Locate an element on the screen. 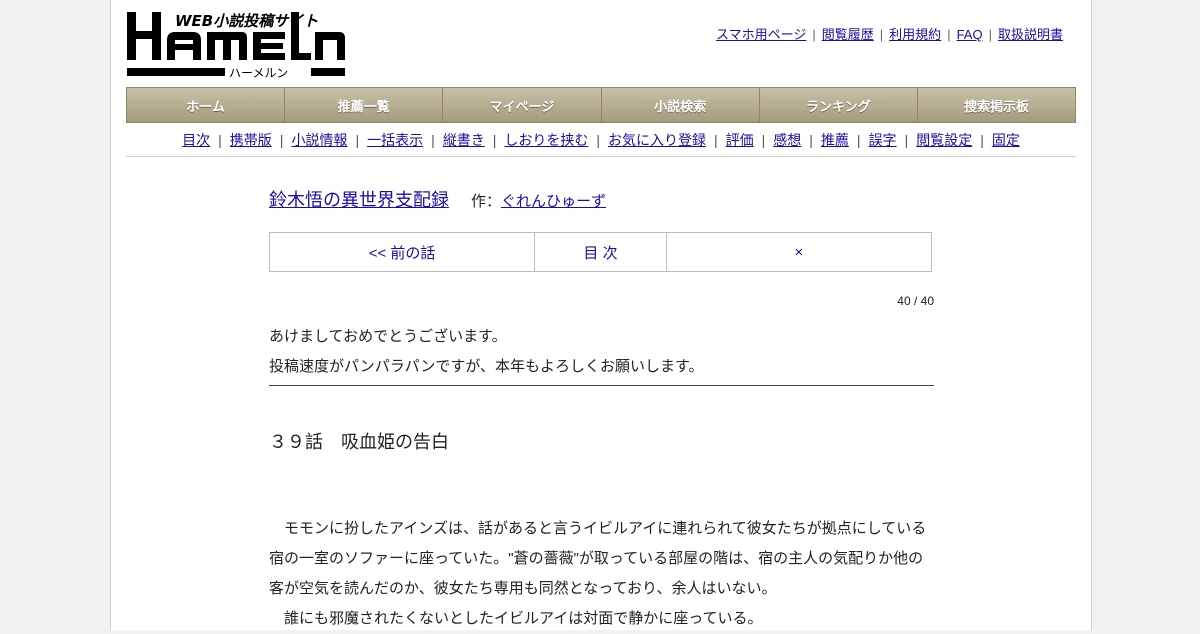 This screenshot has width=1200, height=634. toc-link: 目 次 is located at coordinates (601, 252).